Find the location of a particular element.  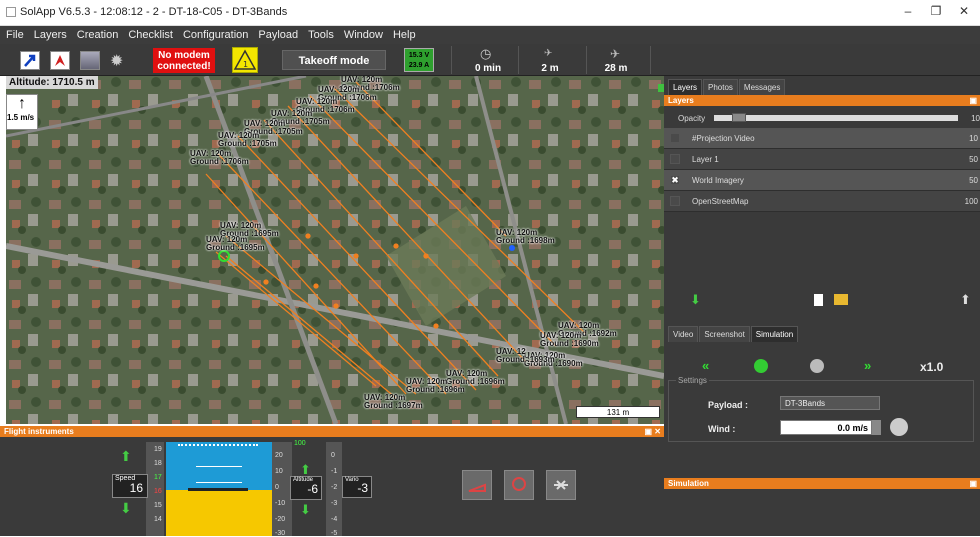

speed-tick: 14 is located at coordinates (158, 519).